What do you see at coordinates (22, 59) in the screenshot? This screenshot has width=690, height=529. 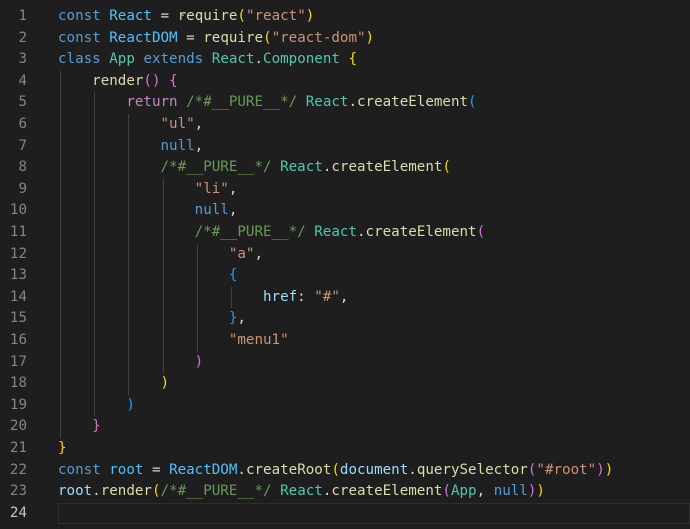 I see `line-number: 3` at bounding box center [22, 59].